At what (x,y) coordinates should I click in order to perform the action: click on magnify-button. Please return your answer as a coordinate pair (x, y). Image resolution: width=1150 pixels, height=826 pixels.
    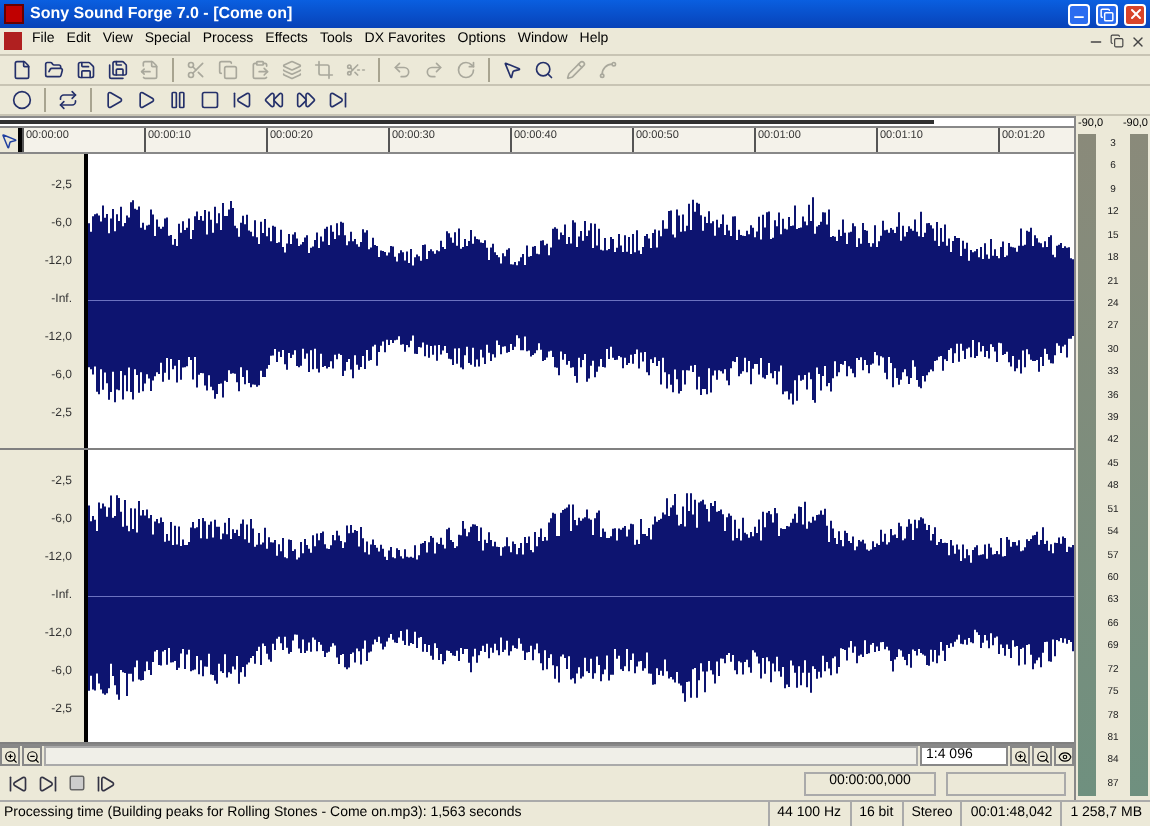
    Looking at the image, I should click on (544, 70).